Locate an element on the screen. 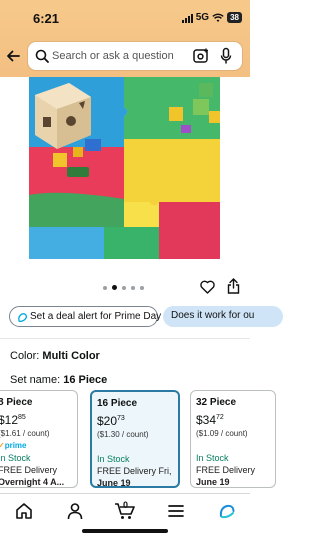  home-indicator is located at coordinates (125, 531).